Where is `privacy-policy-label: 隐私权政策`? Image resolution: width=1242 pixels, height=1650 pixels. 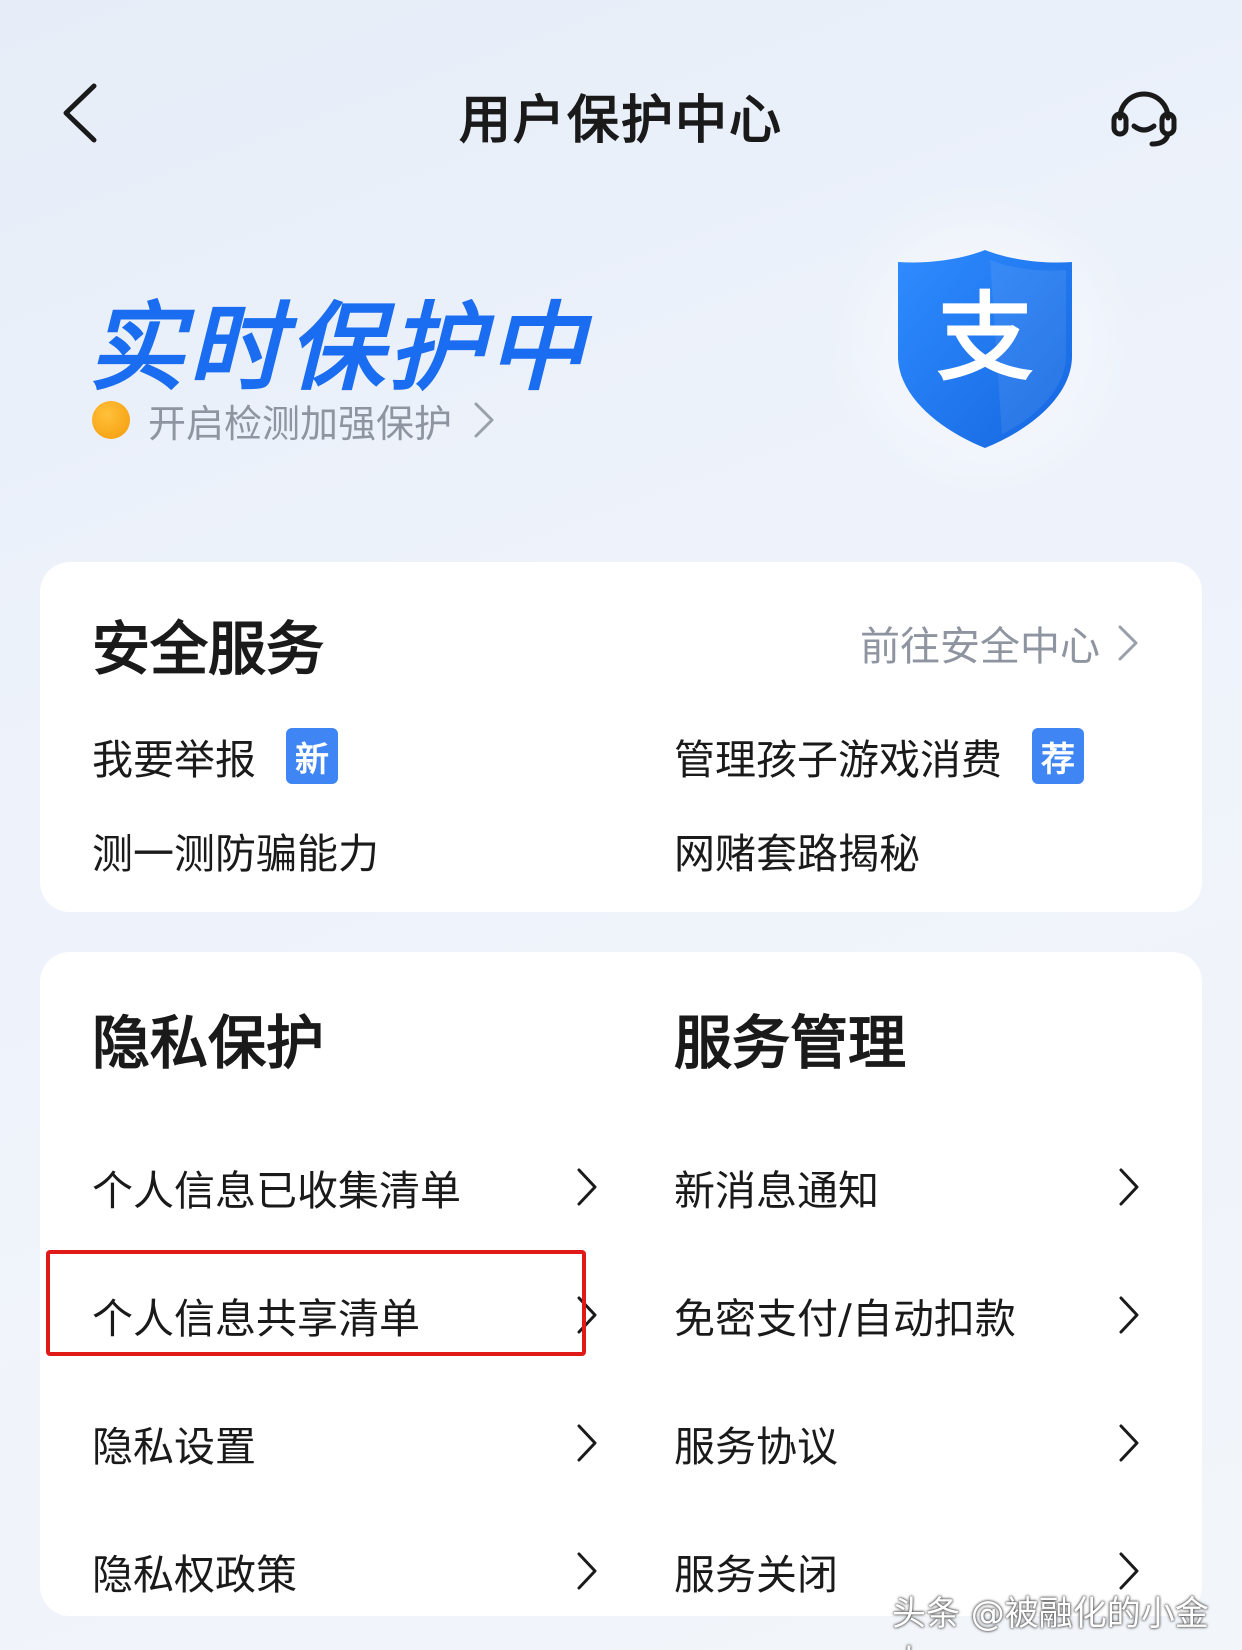 privacy-policy-label: 隐私权政策 is located at coordinates (194, 1575).